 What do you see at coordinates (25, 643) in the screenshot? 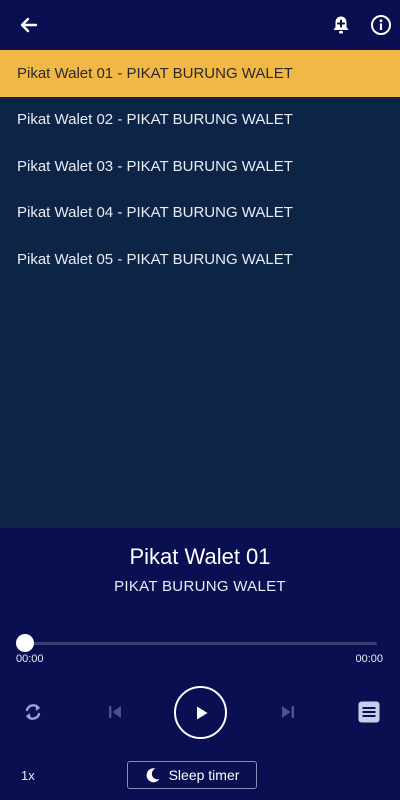
I see `seek-thumb` at bounding box center [25, 643].